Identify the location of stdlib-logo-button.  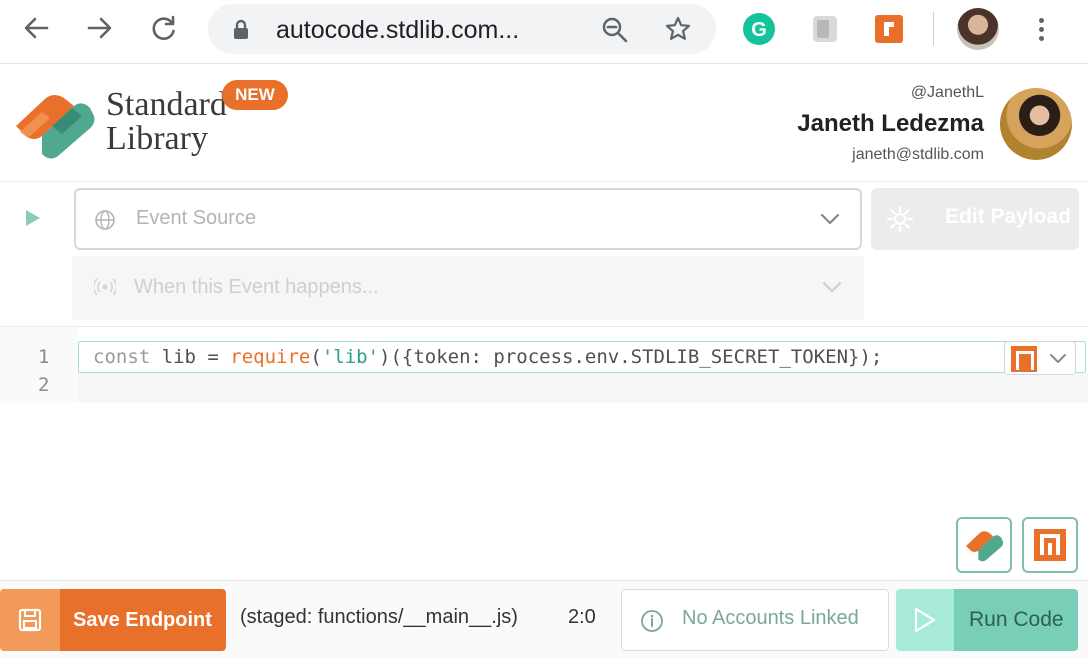
(984, 545).